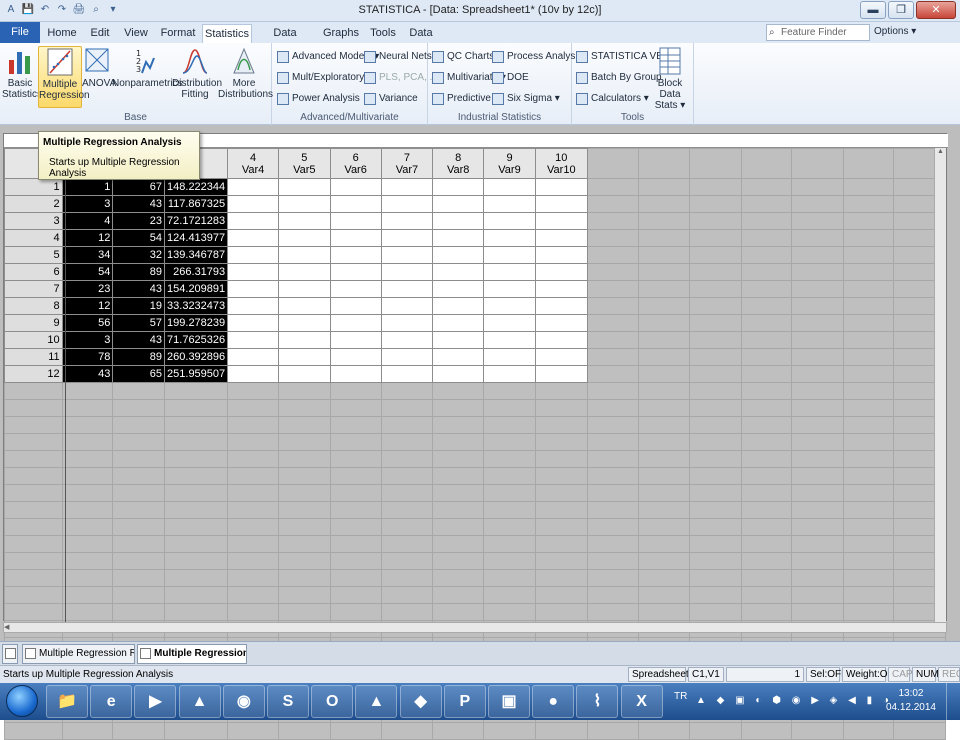 Image resolution: width=960 pixels, height=740 pixels. Describe the element at coordinates (197, 73) in the screenshot. I see `distribution-fitting-button: Distribution Fitting` at that location.